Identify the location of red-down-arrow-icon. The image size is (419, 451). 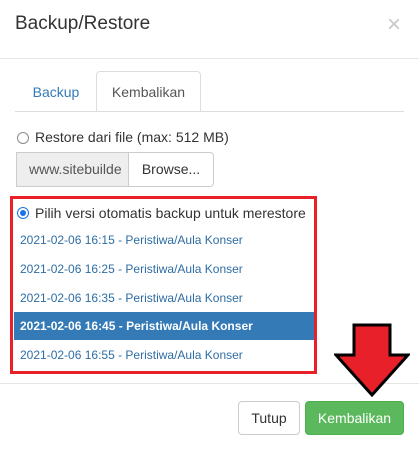
(372, 360).